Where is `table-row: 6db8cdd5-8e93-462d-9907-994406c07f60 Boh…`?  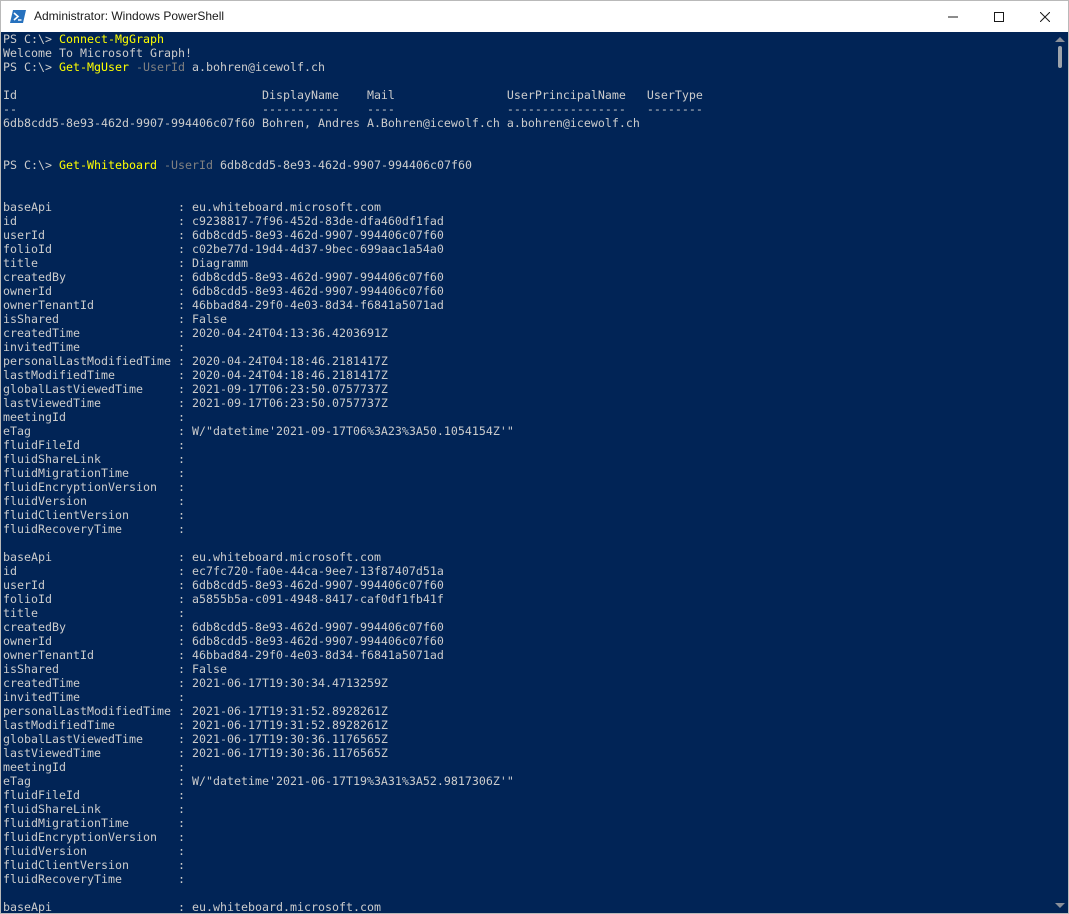
table-row: 6db8cdd5-8e93-462d-9907-994406c07f60 Boh… is located at coordinates (321, 123).